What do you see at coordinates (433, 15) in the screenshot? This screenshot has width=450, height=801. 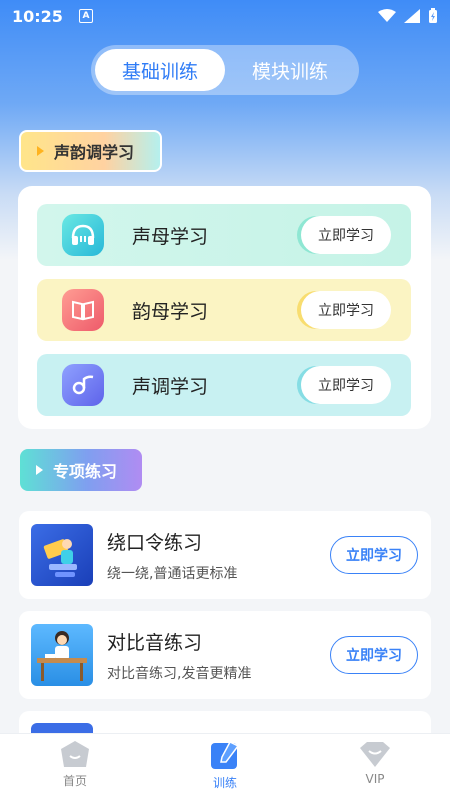 I see `battery-icon` at bounding box center [433, 15].